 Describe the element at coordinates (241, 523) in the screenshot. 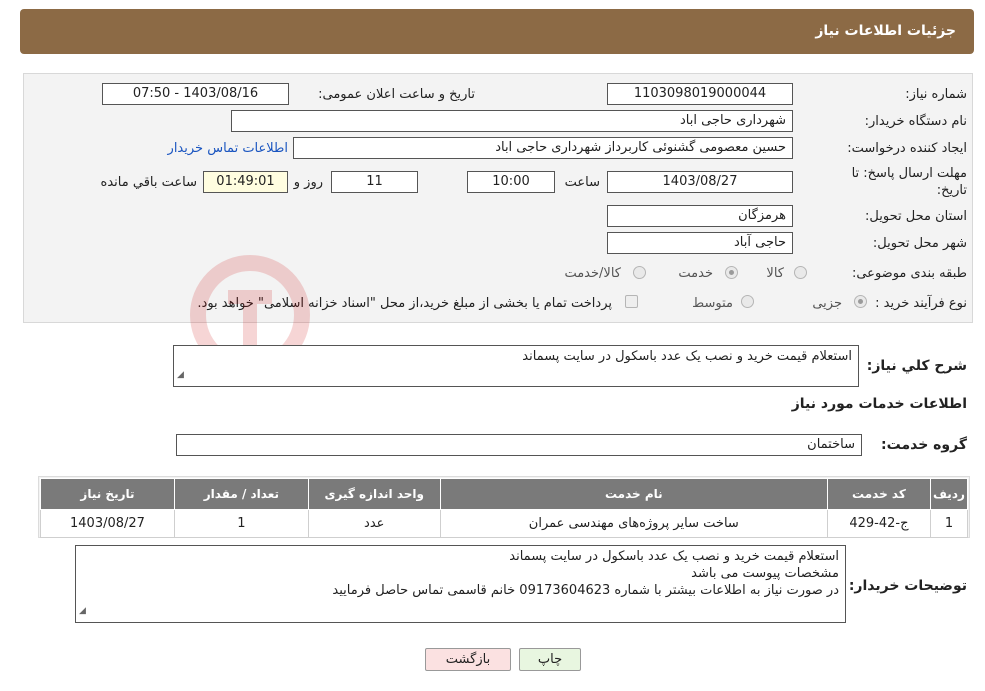

I see `cell-quantity: 1` at that location.